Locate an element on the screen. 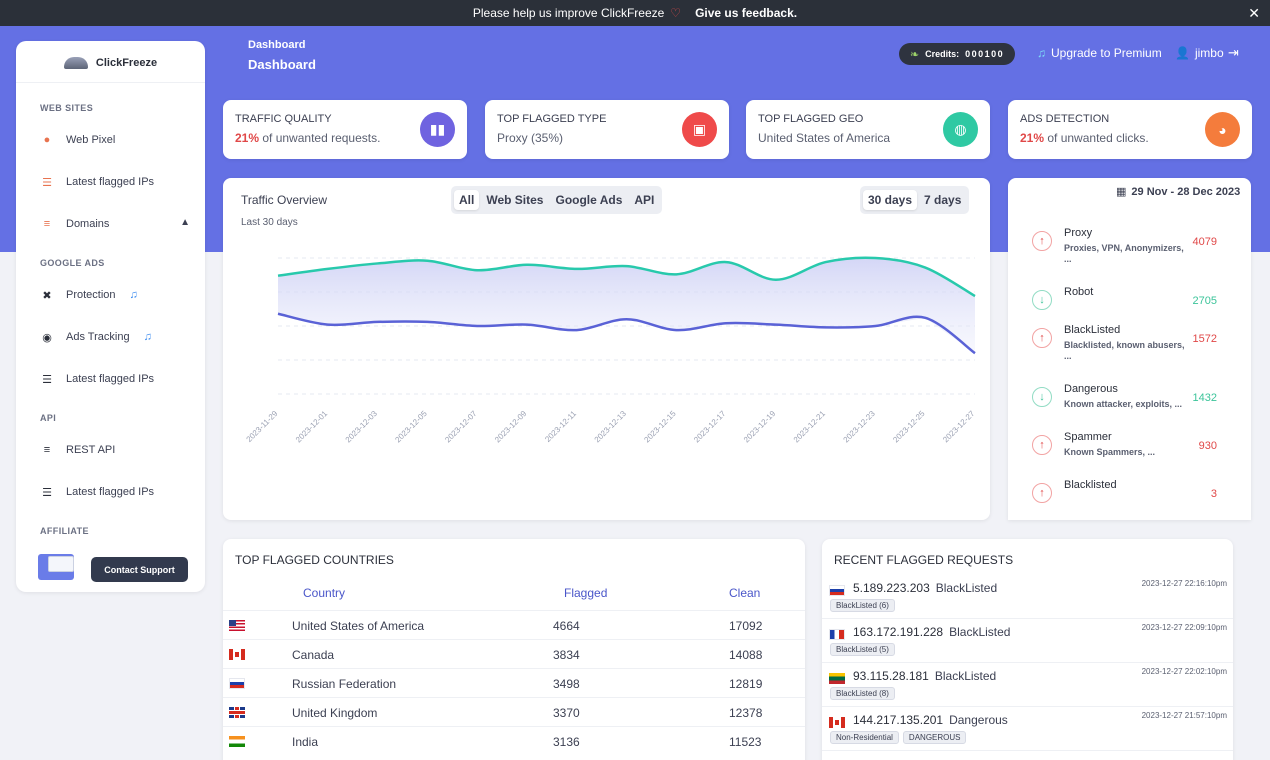 The height and width of the screenshot is (760, 1270). sidebar-item-latest-ips-websites: ☰ Latest flagged IPs is located at coordinates (115, 182).